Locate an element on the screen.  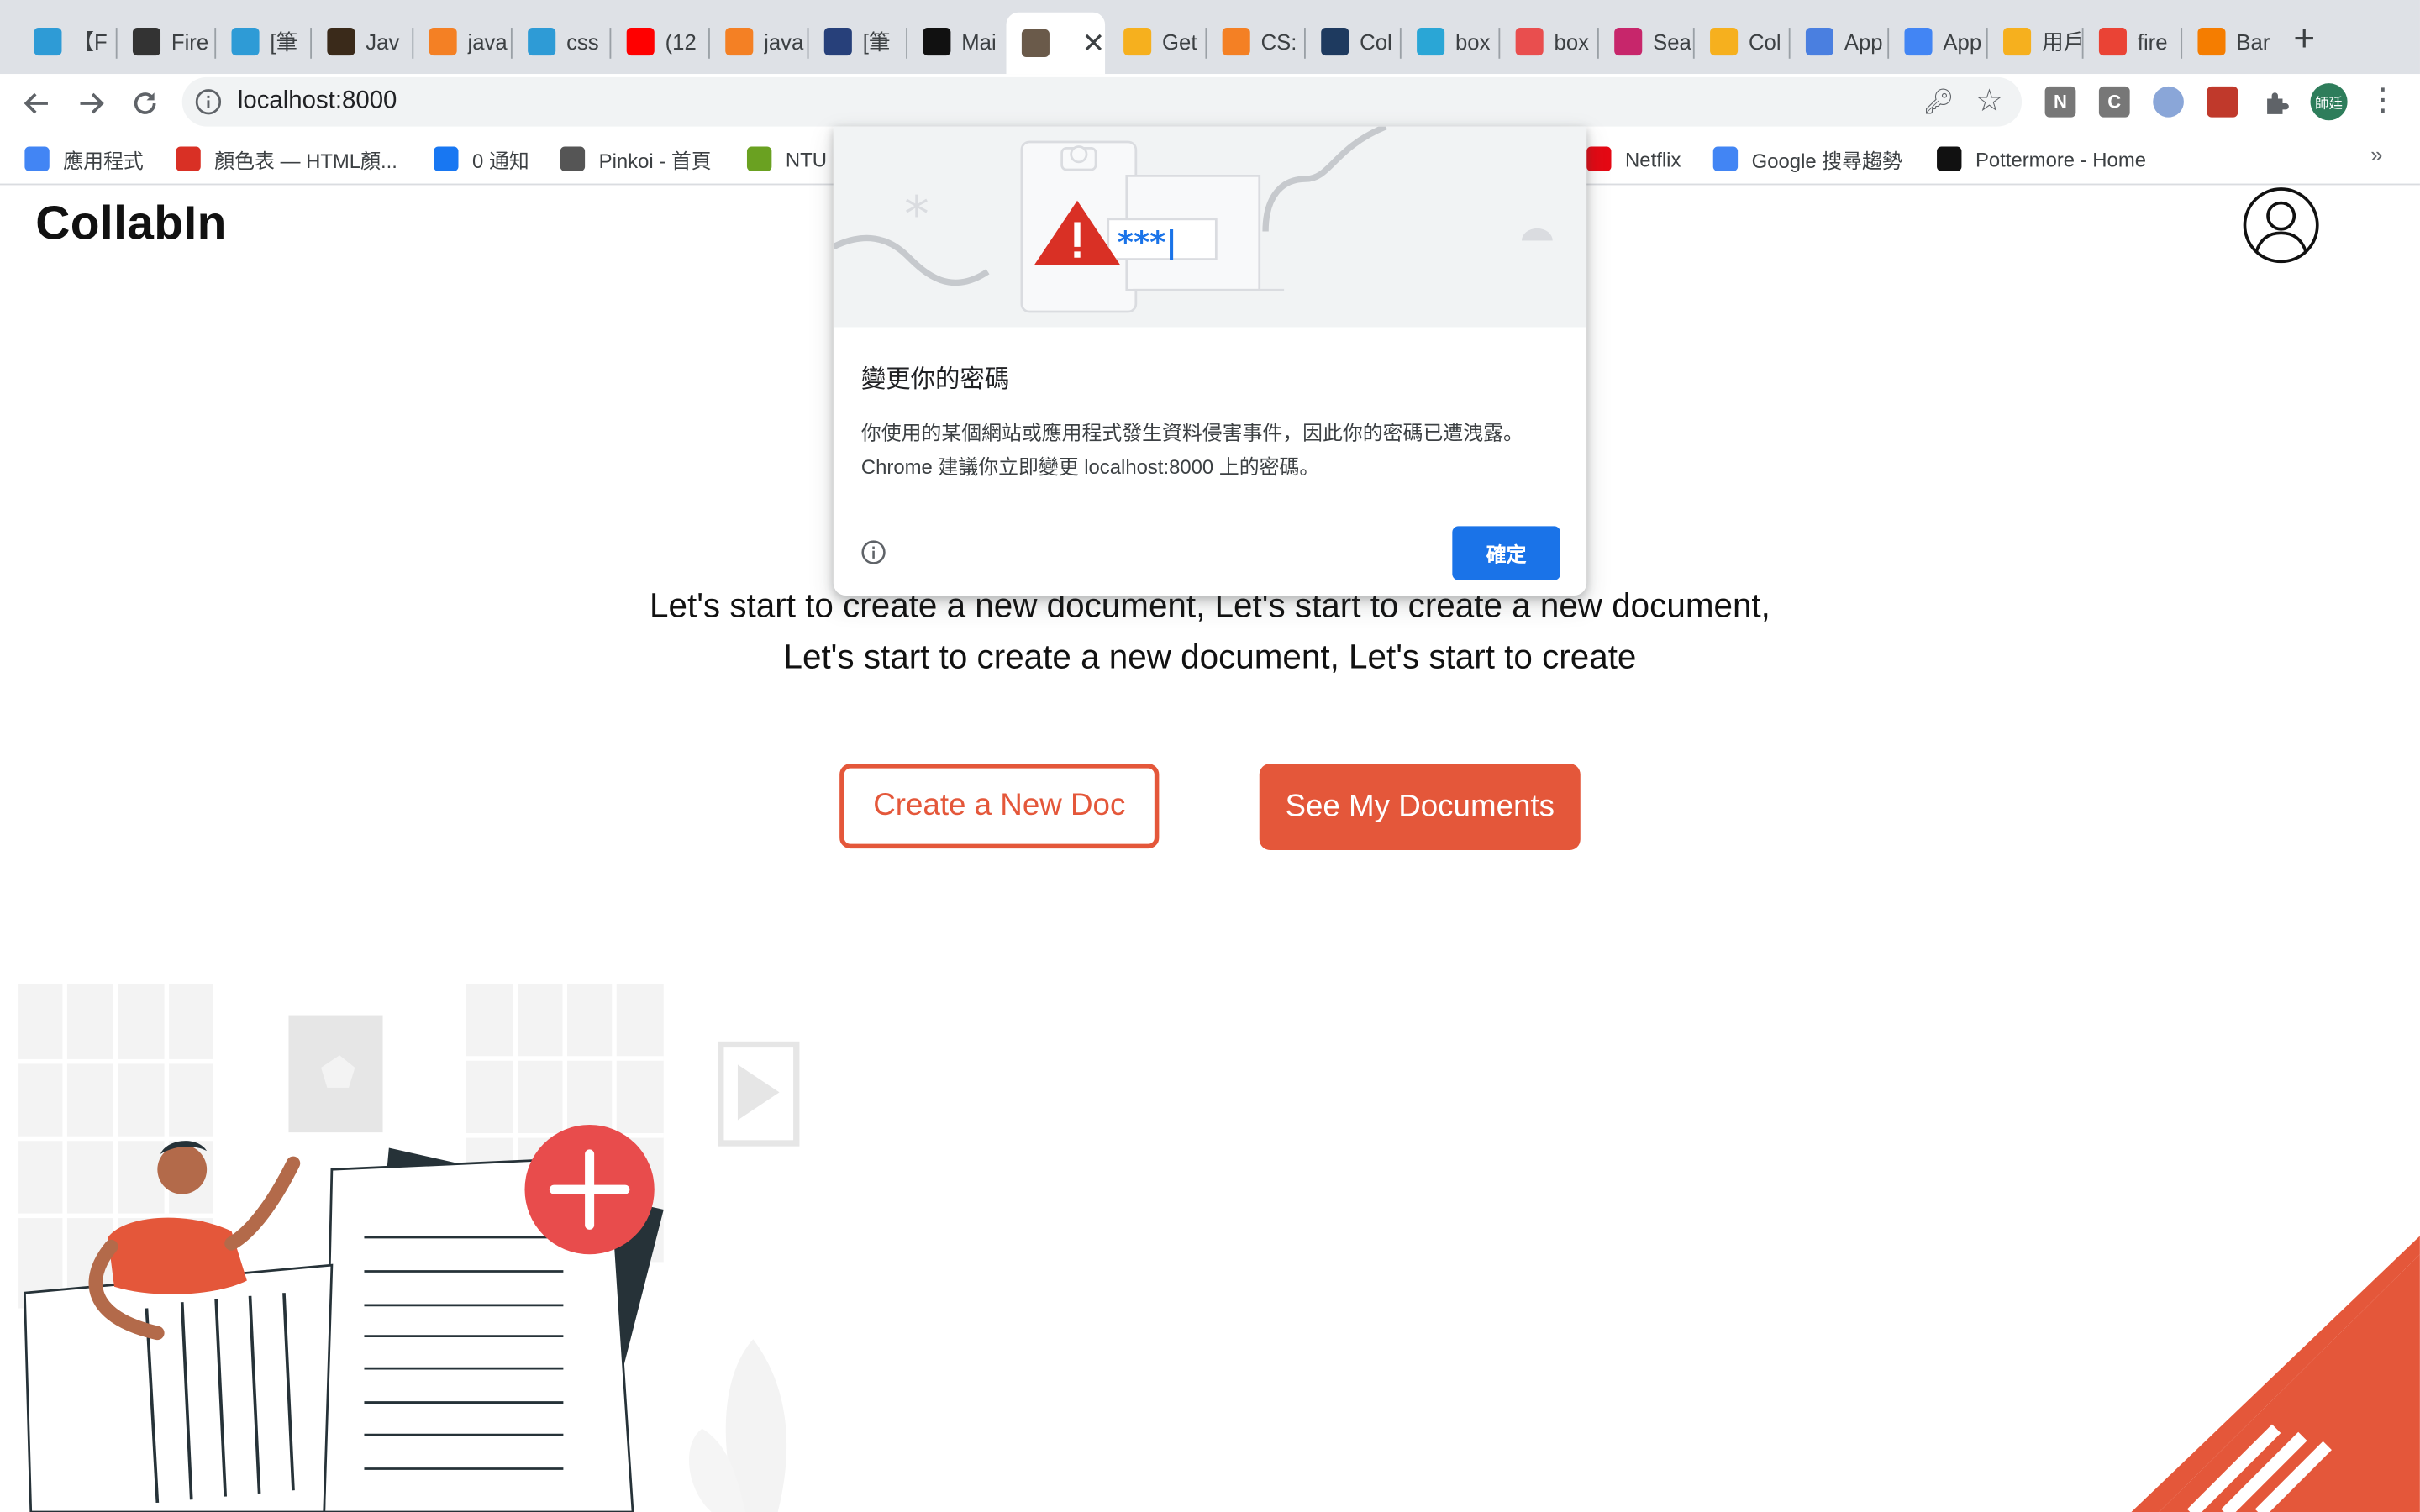
bookmark-star-icon: ☆ is located at coordinates (1989, 100).